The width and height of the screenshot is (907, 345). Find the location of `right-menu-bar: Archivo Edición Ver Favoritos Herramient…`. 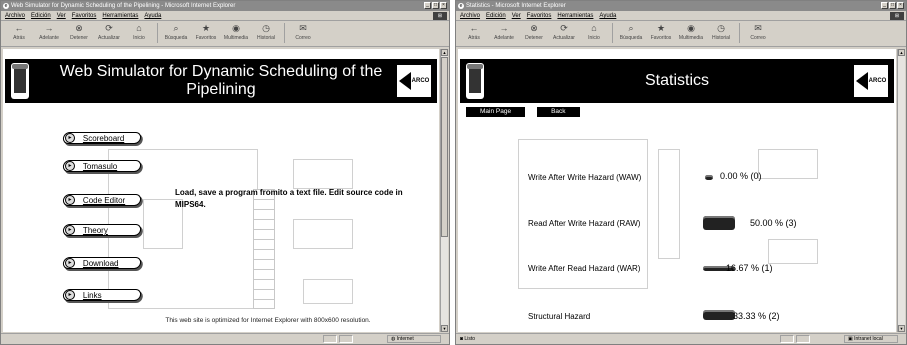

right-menu-bar: Archivo Edición Ver Favoritos Herramient… is located at coordinates (681, 16).